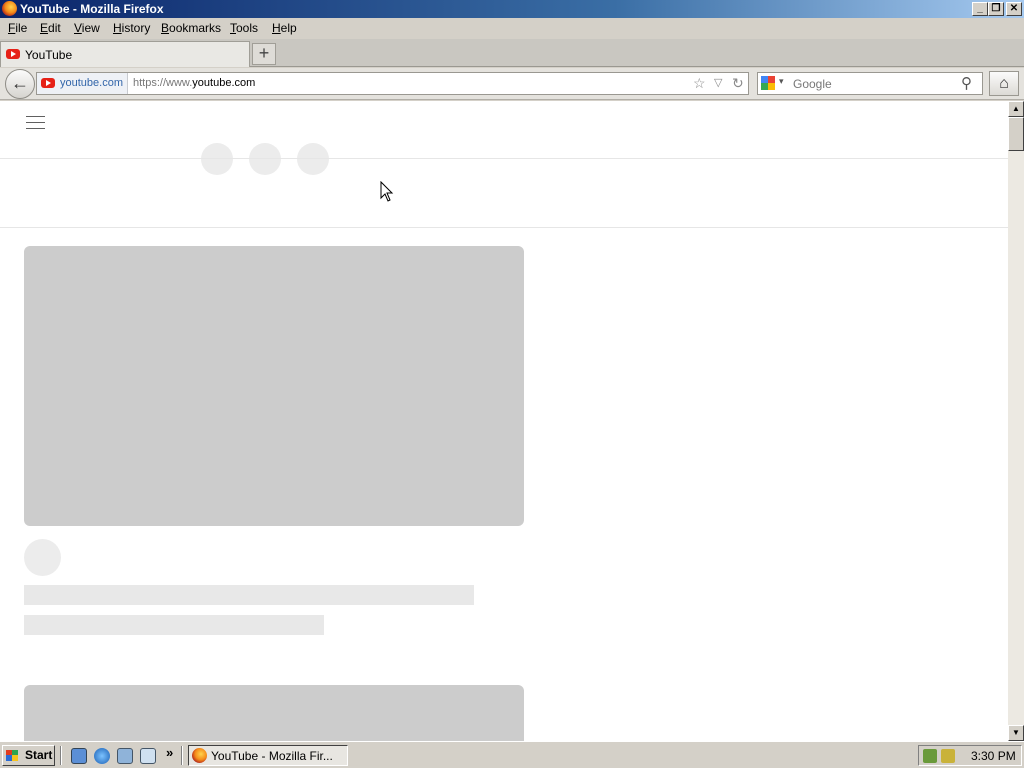  Describe the element at coordinates (966, 83) in the screenshot. I see `search-icon: ⚲` at that location.